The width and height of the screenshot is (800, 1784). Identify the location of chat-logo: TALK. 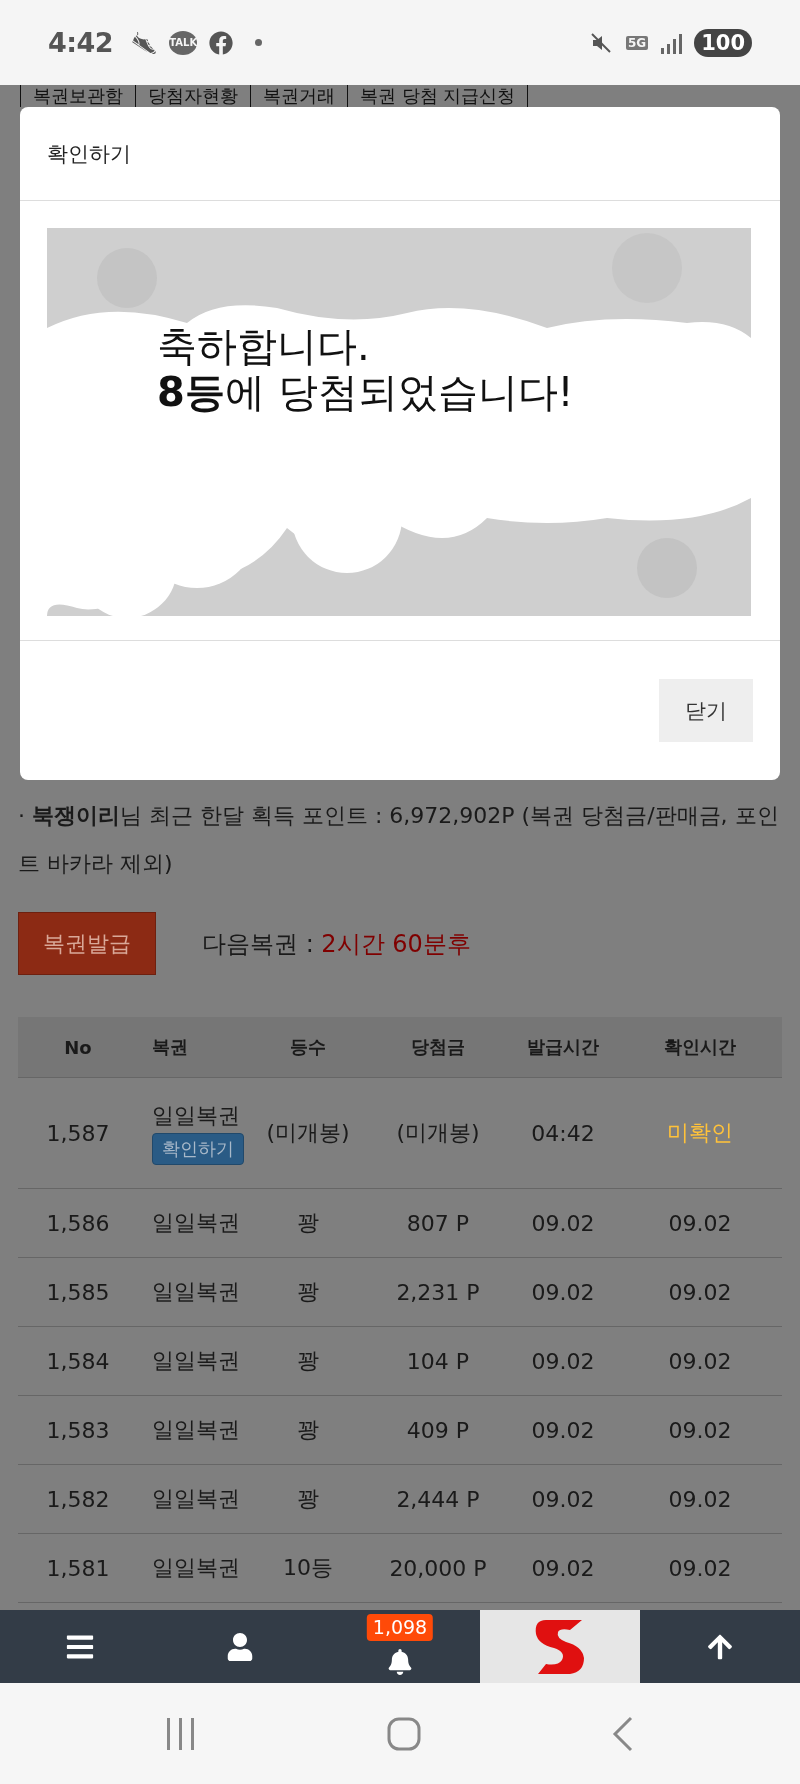
(183, 42).